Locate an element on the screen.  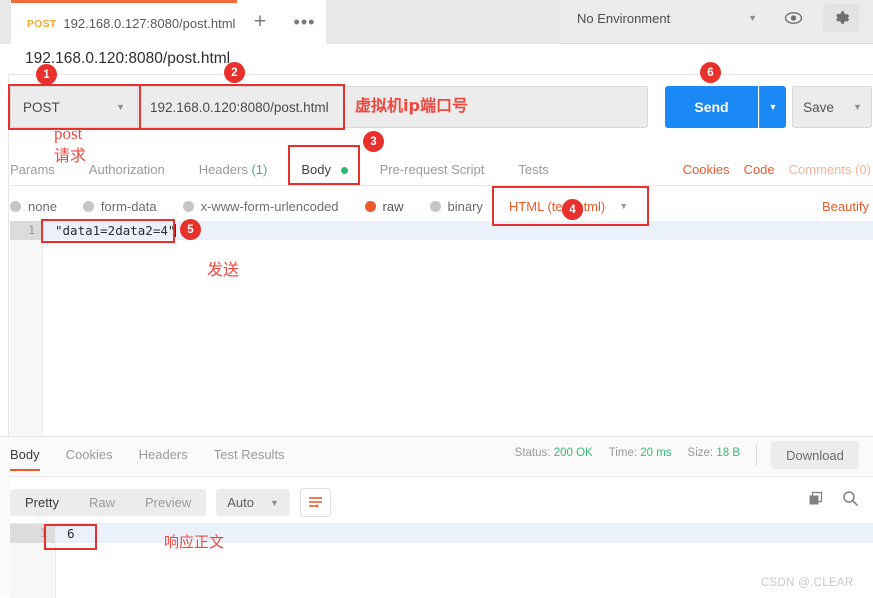
send-button: Send is located at coordinates (711, 107).